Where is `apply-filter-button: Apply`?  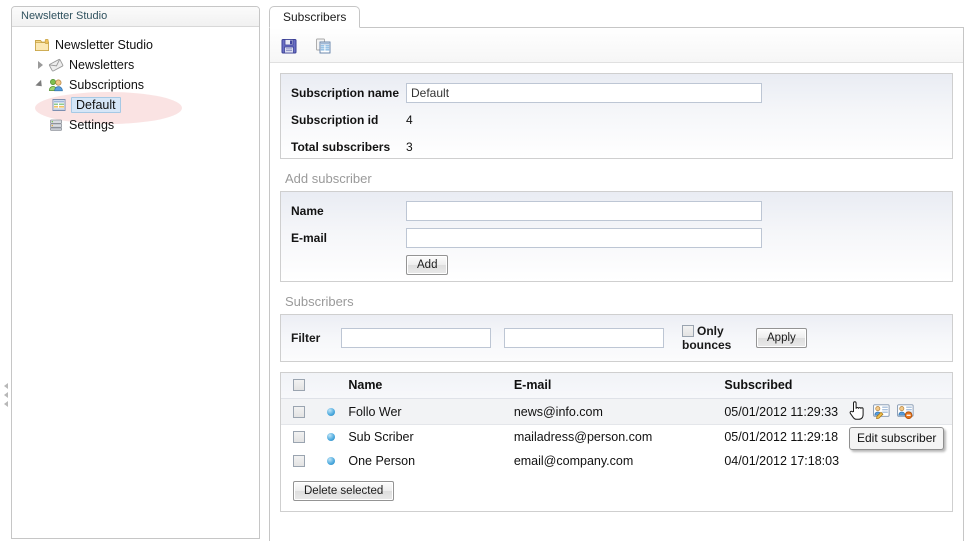 apply-filter-button: Apply is located at coordinates (781, 338).